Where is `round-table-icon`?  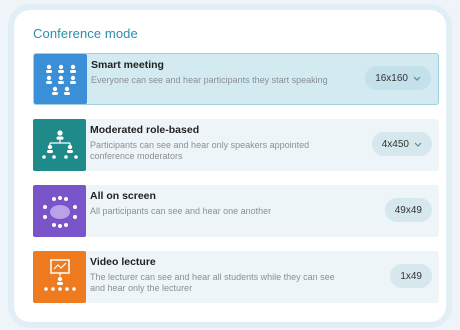
round-table-icon is located at coordinates (59, 211).